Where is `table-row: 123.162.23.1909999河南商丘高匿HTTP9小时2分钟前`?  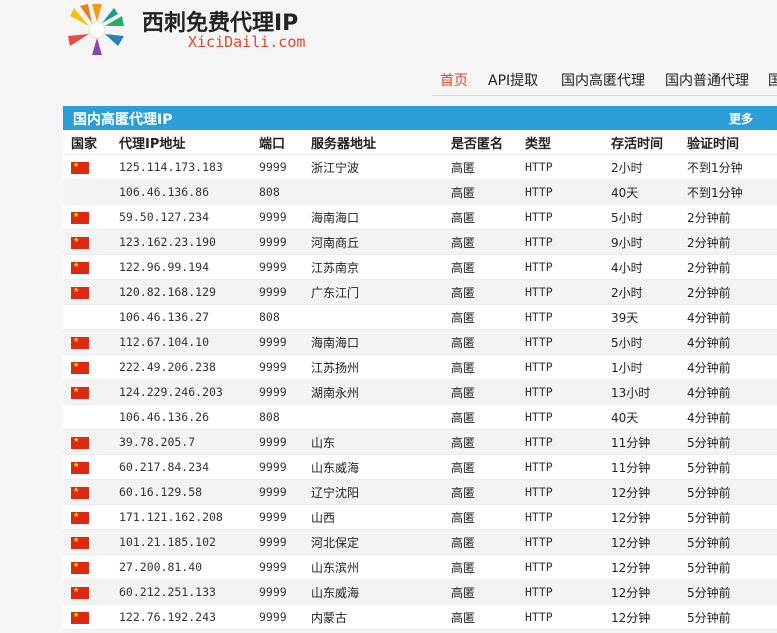
table-row: 123.162.23.1909999河南商丘高匿HTTP9小时2分钟前 is located at coordinates (420, 242).